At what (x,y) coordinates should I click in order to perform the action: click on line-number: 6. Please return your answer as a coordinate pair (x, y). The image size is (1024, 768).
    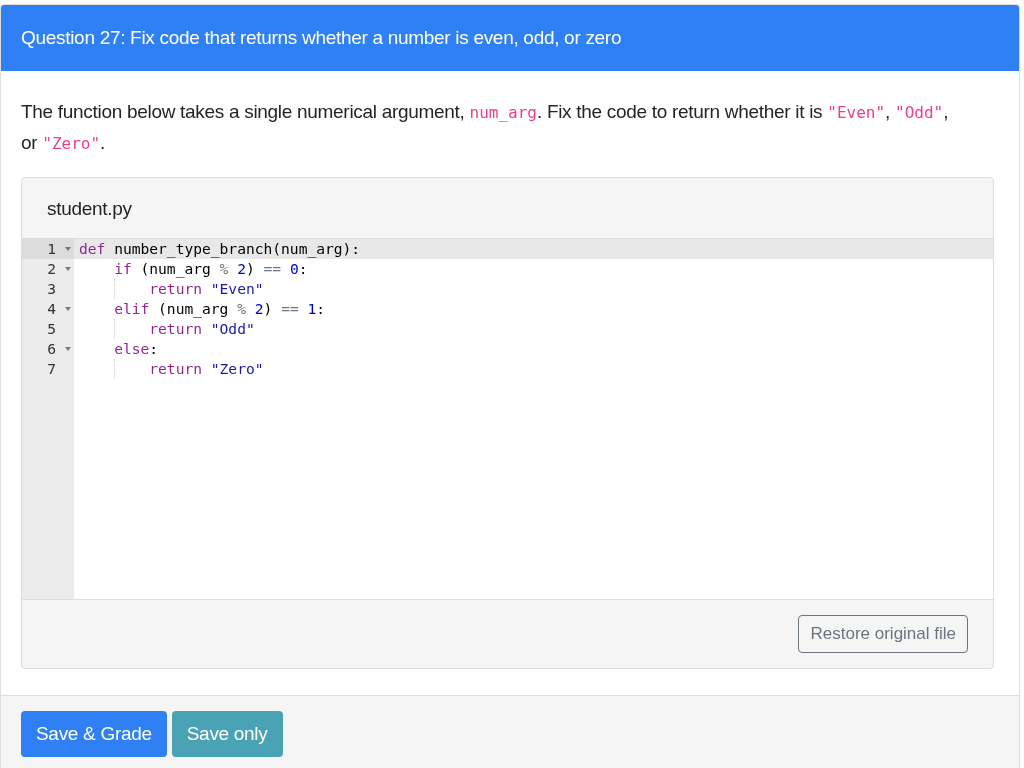
    Looking at the image, I should click on (51, 349).